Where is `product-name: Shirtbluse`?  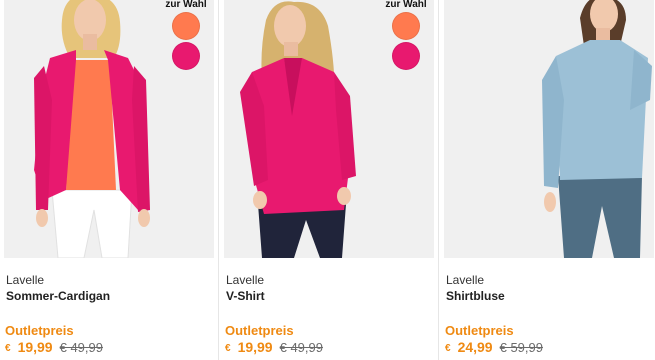 product-name: Shirtbluse is located at coordinates (475, 296).